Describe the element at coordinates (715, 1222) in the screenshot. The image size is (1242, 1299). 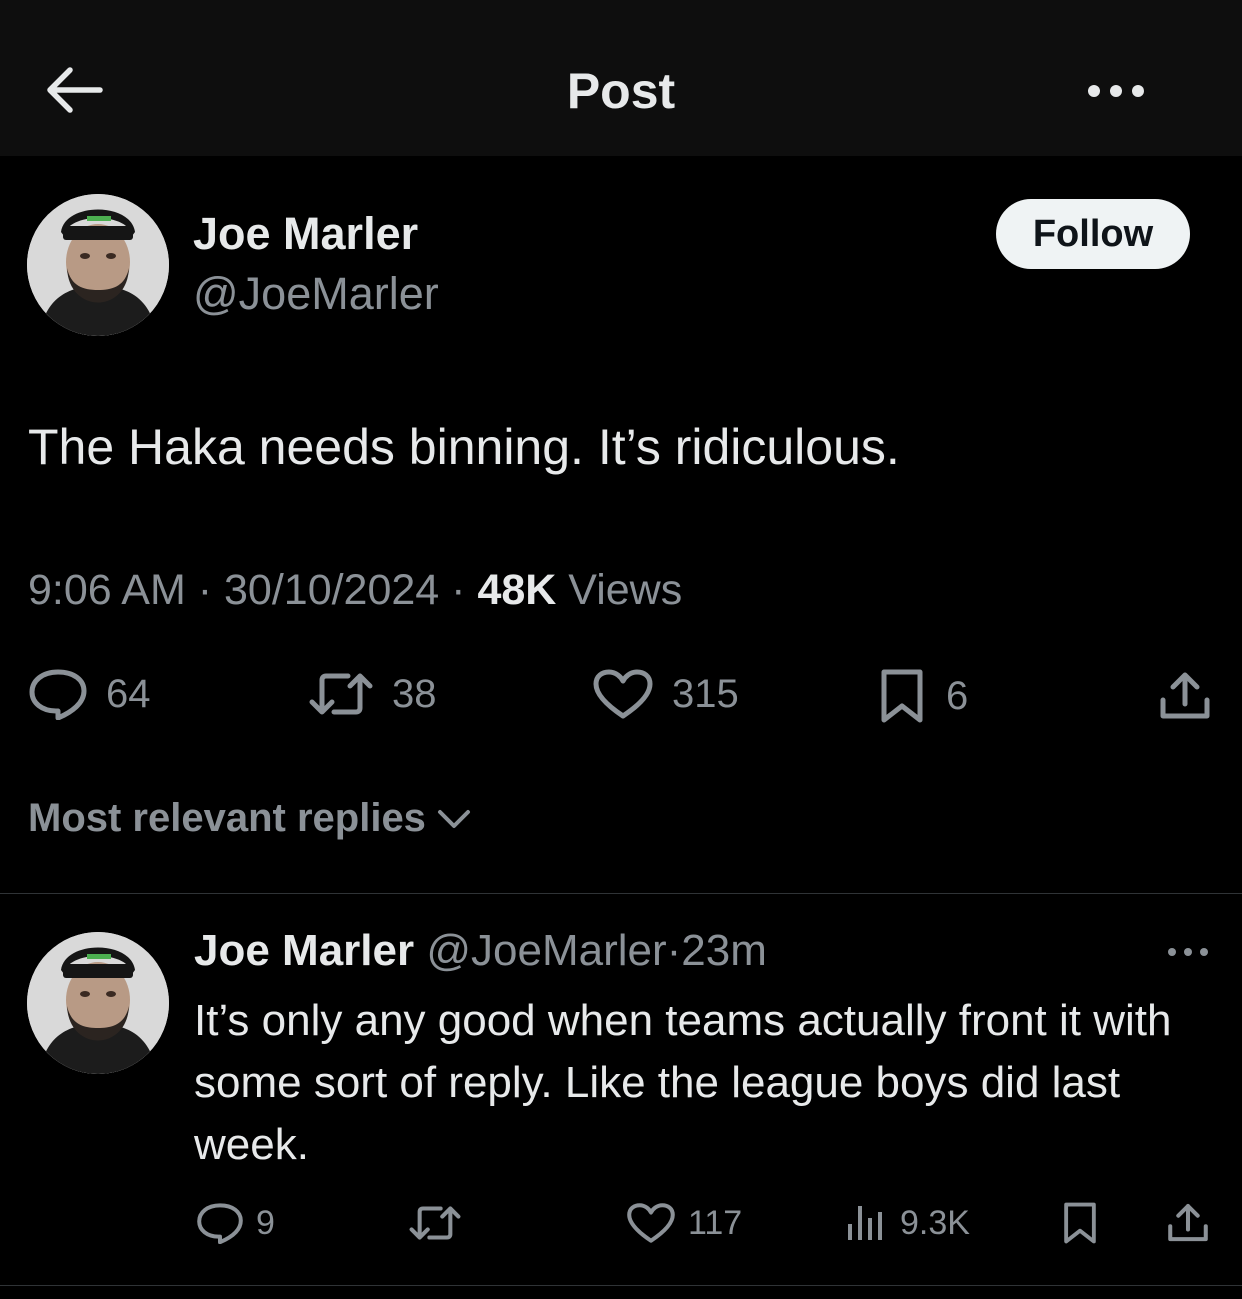
I see `reply-like-count: 117` at that location.